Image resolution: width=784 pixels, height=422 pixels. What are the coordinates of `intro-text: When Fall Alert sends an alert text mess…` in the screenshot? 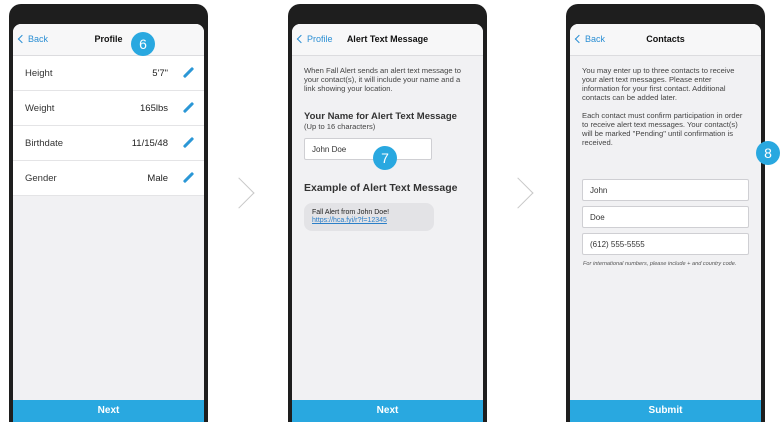 It's located at (383, 79).